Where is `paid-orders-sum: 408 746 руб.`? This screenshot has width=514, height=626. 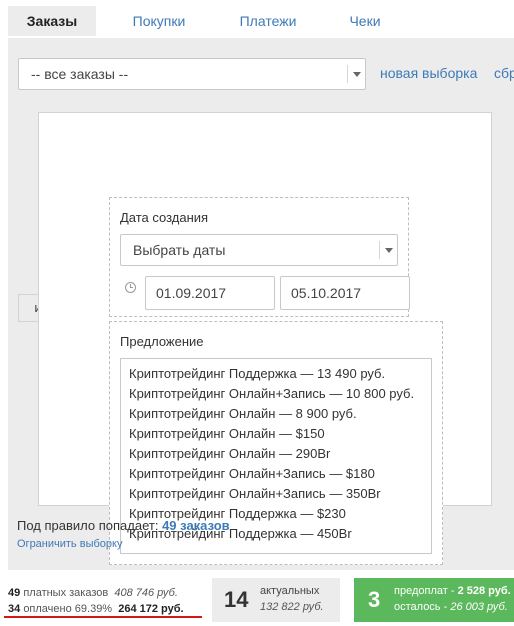
paid-orders-sum: 408 746 руб. is located at coordinates (146, 593).